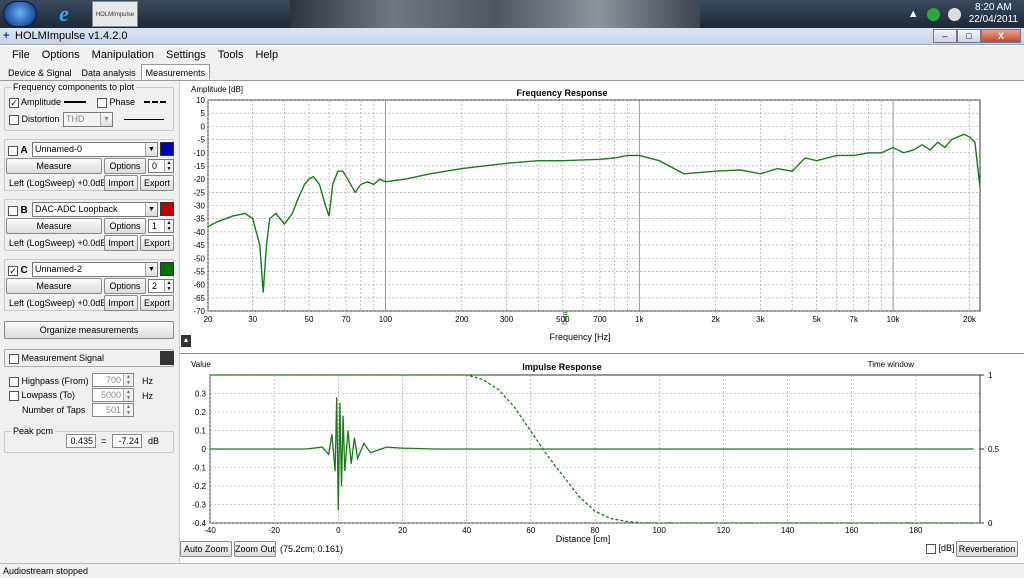 This screenshot has width=1024, height=578. I want to click on measurement-b-export-button: Export, so click(157, 243).